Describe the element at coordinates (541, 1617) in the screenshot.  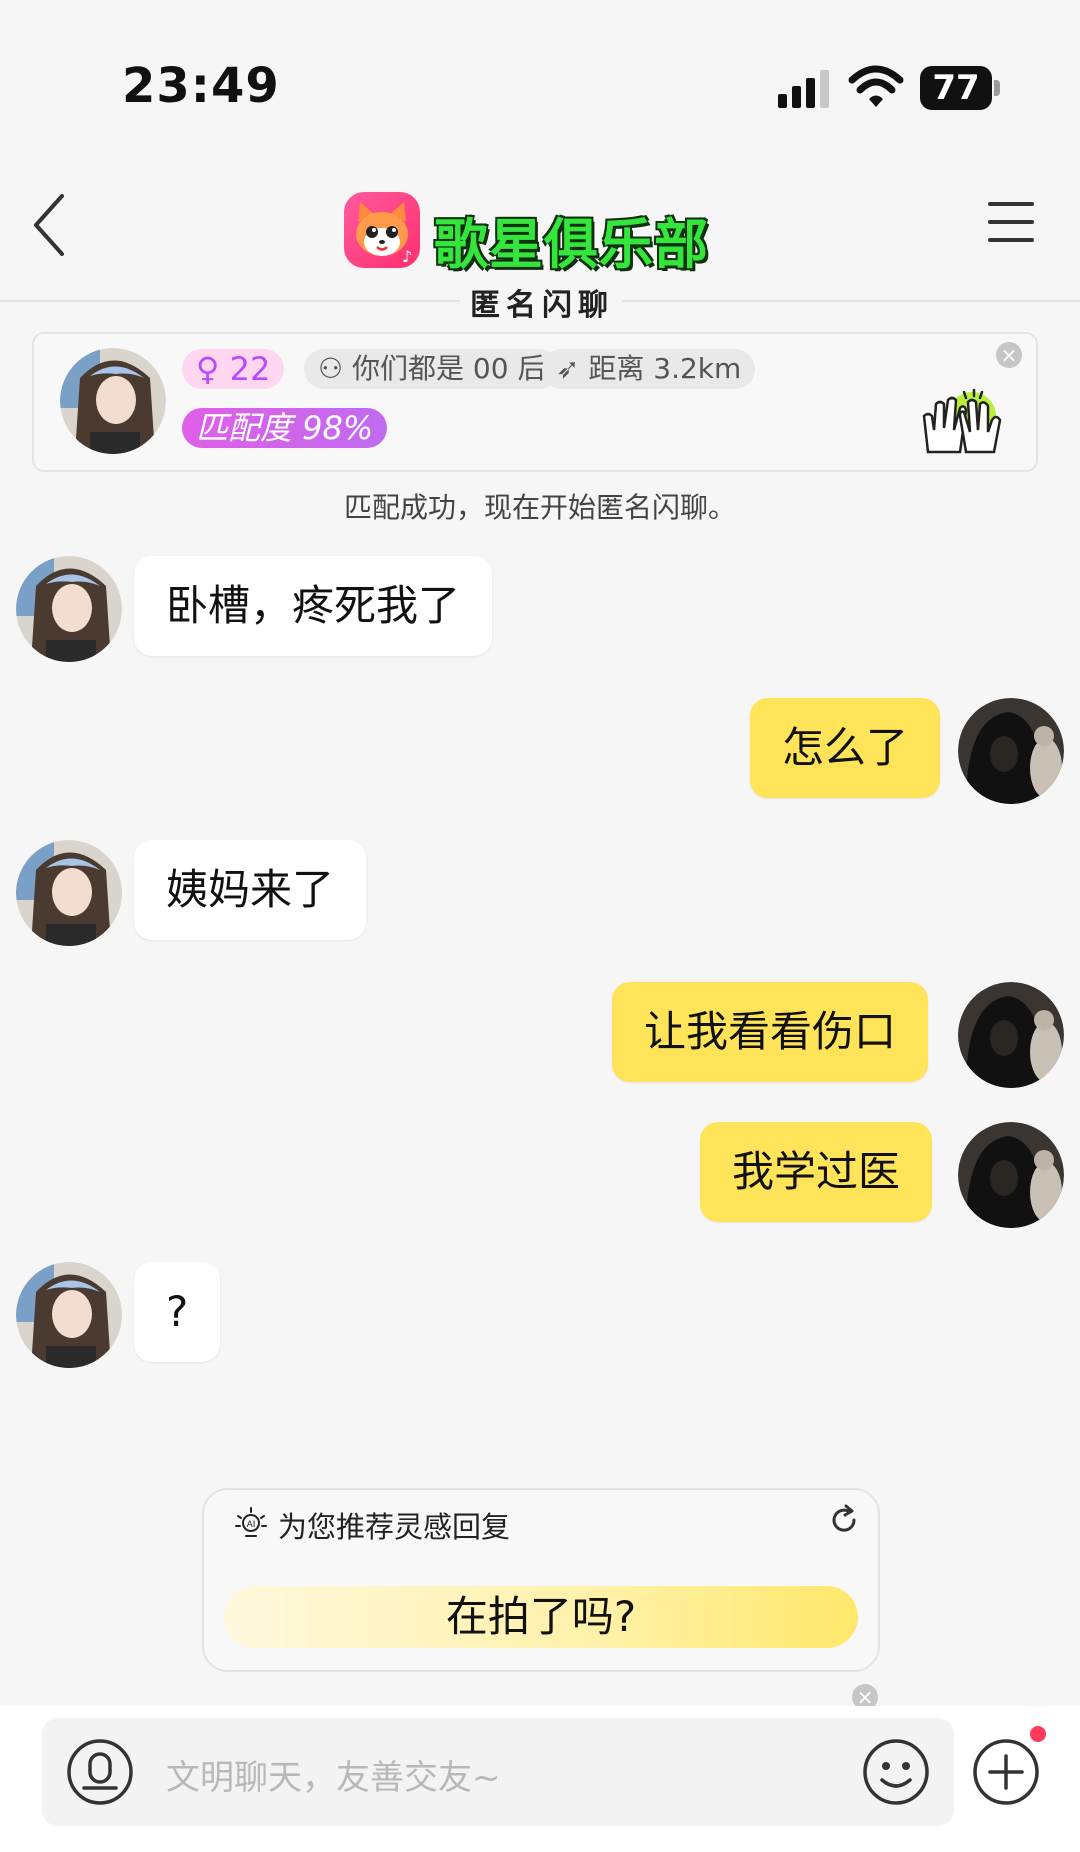
I see `suggested-reply-button: 在拍了吗?` at that location.